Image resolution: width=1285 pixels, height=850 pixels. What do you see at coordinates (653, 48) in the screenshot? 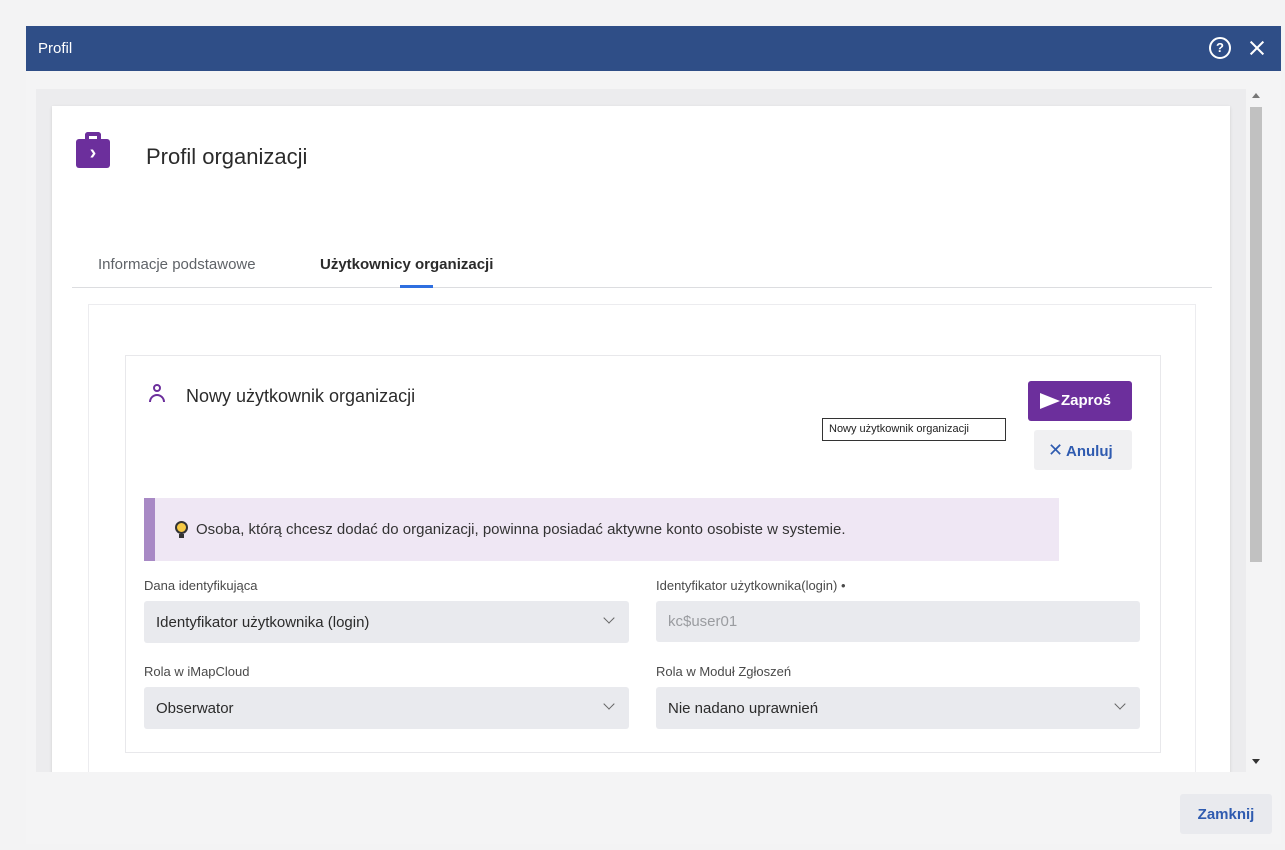
I see `dialog-titlebar: Profil ?` at bounding box center [653, 48].